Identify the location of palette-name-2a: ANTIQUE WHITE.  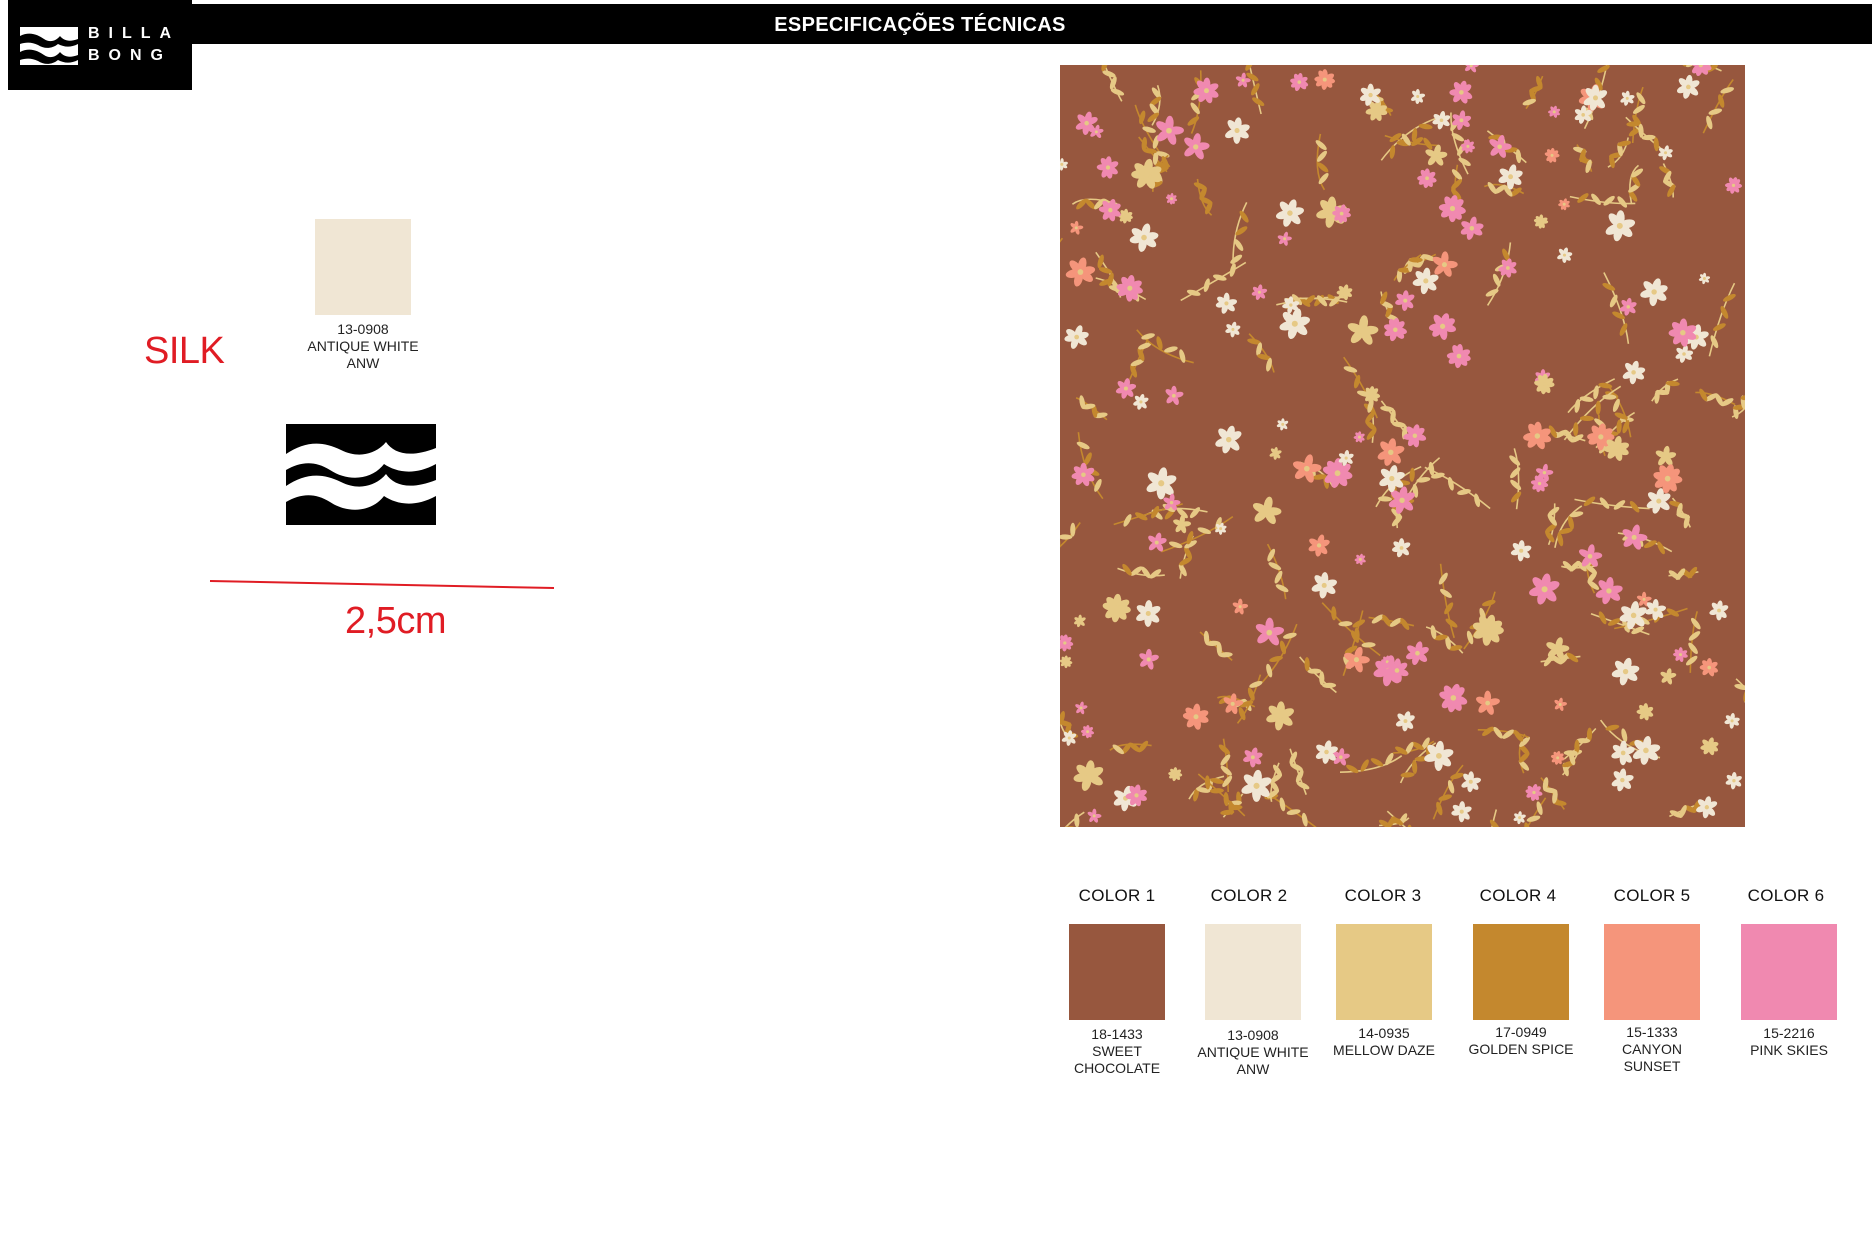
(1253, 1052).